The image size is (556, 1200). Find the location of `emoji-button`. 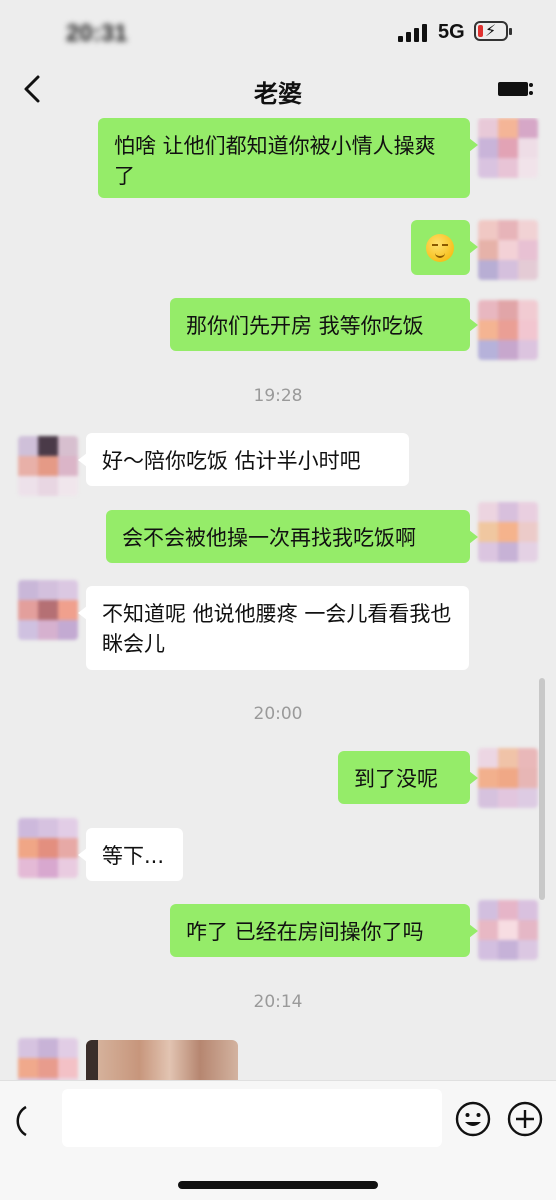

emoji-button is located at coordinates (473, 1119).